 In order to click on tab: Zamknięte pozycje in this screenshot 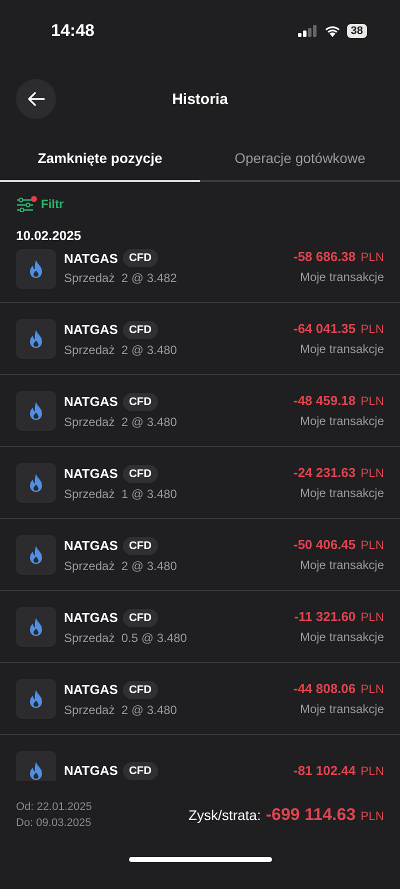, I will do `click(100, 159)`.